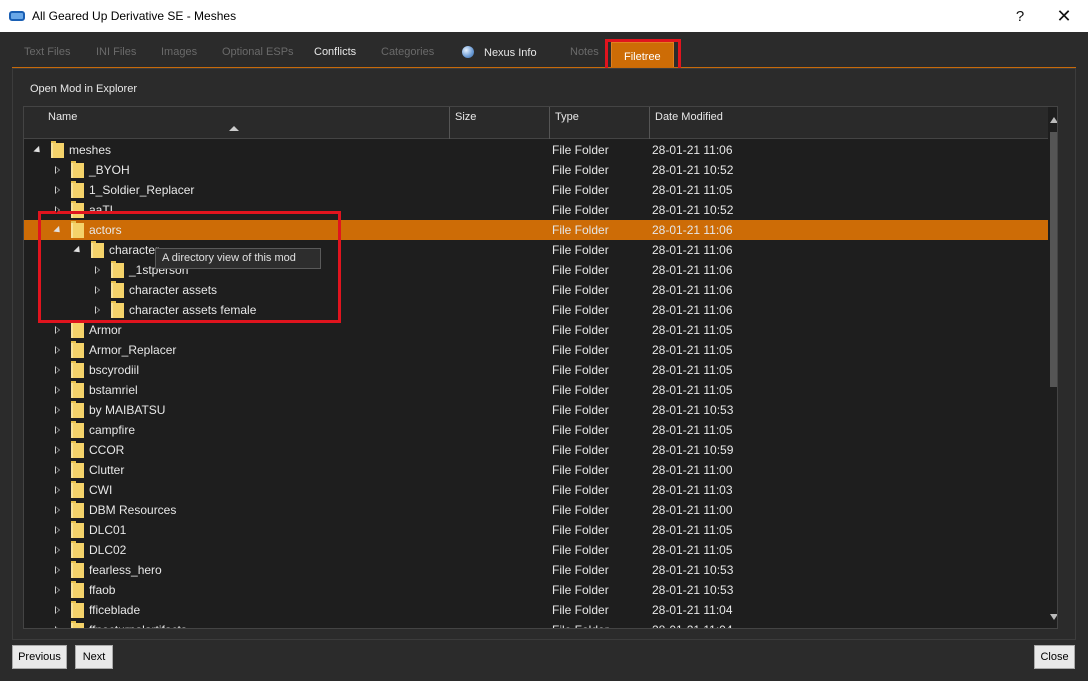 The width and height of the screenshot is (1088, 681). I want to click on tab-conflicts: Conflicts, so click(335, 56).